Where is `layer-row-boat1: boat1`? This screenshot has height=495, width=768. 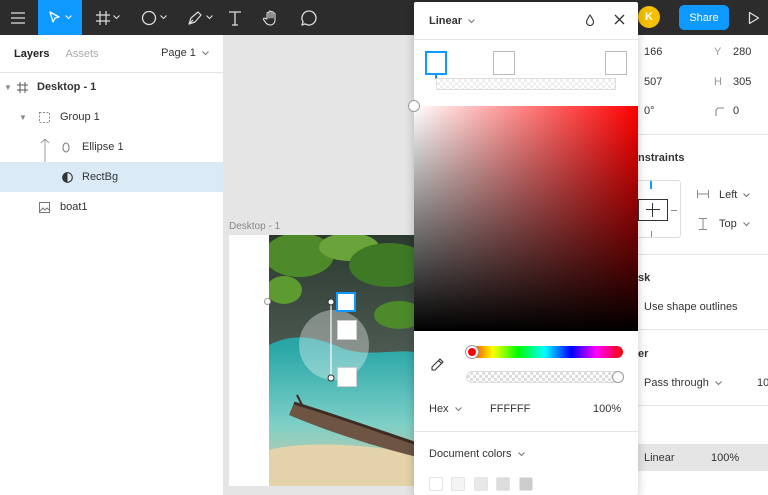 layer-row-boat1: boat1 is located at coordinates (111, 207).